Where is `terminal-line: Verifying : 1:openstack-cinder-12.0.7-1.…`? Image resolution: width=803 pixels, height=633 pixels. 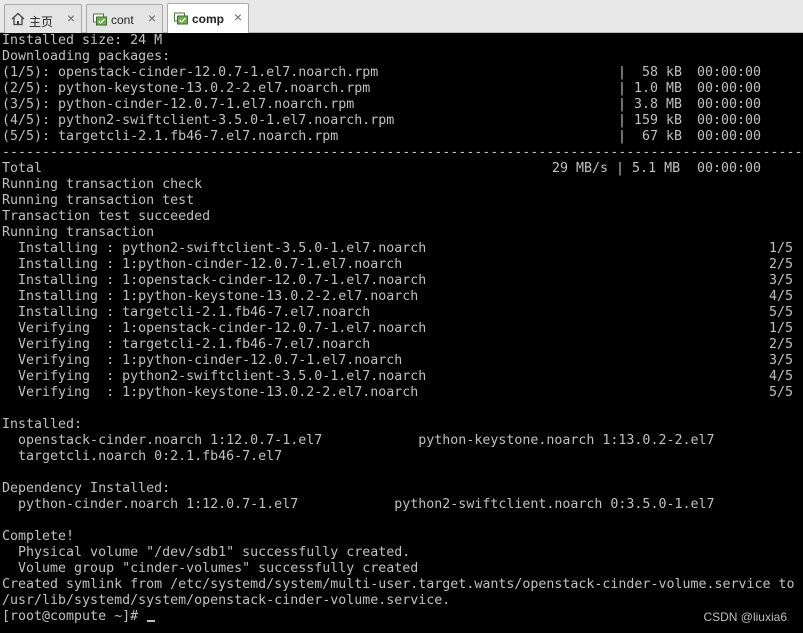
terminal-line: Verifying : 1:openstack-cinder-12.0.7-1.… is located at coordinates (214, 328).